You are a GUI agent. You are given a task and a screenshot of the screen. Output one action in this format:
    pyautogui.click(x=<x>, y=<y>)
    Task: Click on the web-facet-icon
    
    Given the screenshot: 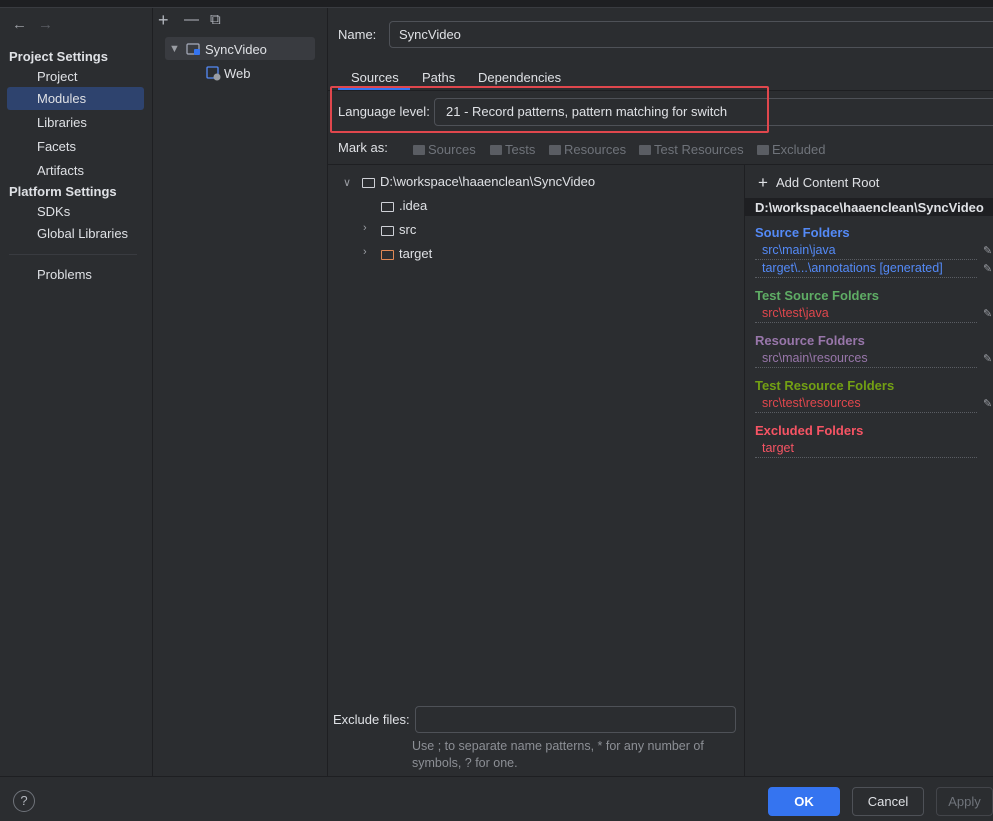 What is the action you would take?
    pyautogui.click(x=214, y=75)
    